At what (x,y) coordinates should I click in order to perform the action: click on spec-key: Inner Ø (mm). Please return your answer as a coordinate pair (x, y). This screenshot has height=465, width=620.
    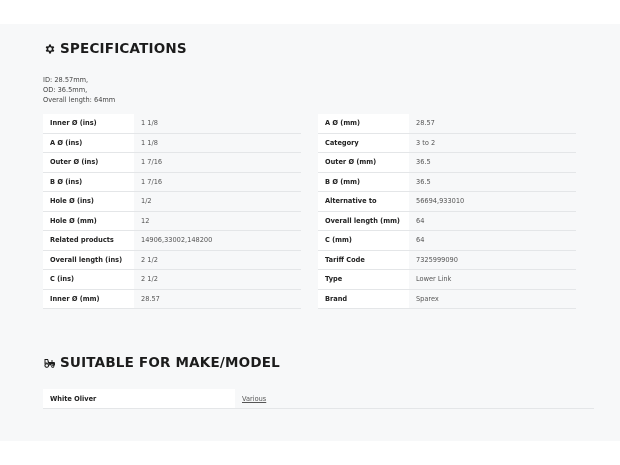
    Looking at the image, I should click on (88, 298).